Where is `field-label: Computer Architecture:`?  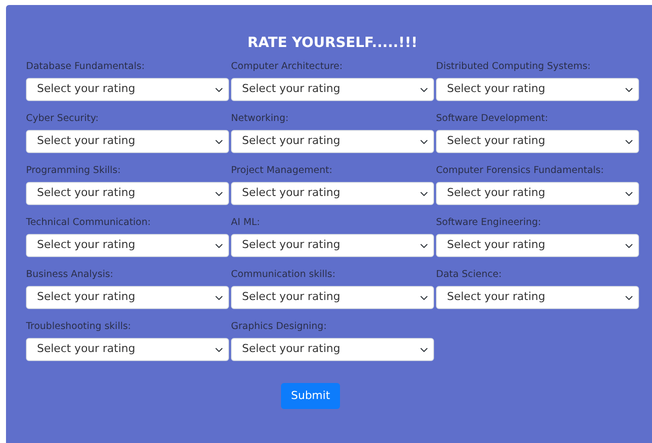
field-label: Computer Architecture: is located at coordinates (287, 66).